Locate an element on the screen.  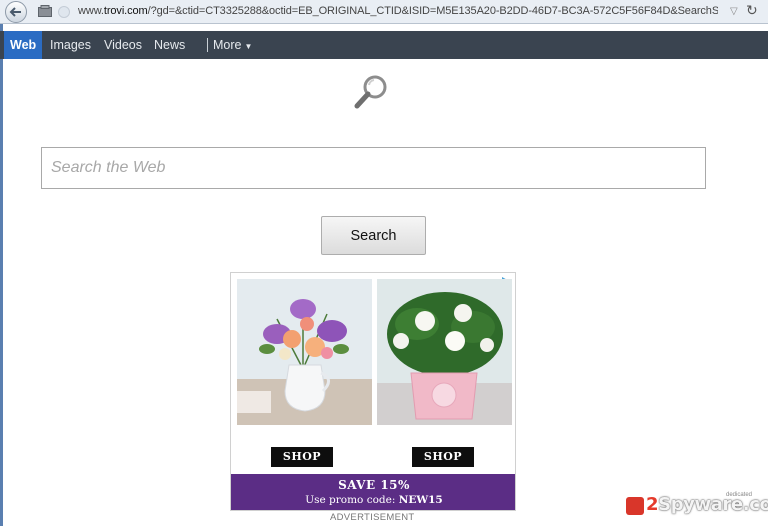
watermark-tag: dedicated is located at coordinates (739, 495).